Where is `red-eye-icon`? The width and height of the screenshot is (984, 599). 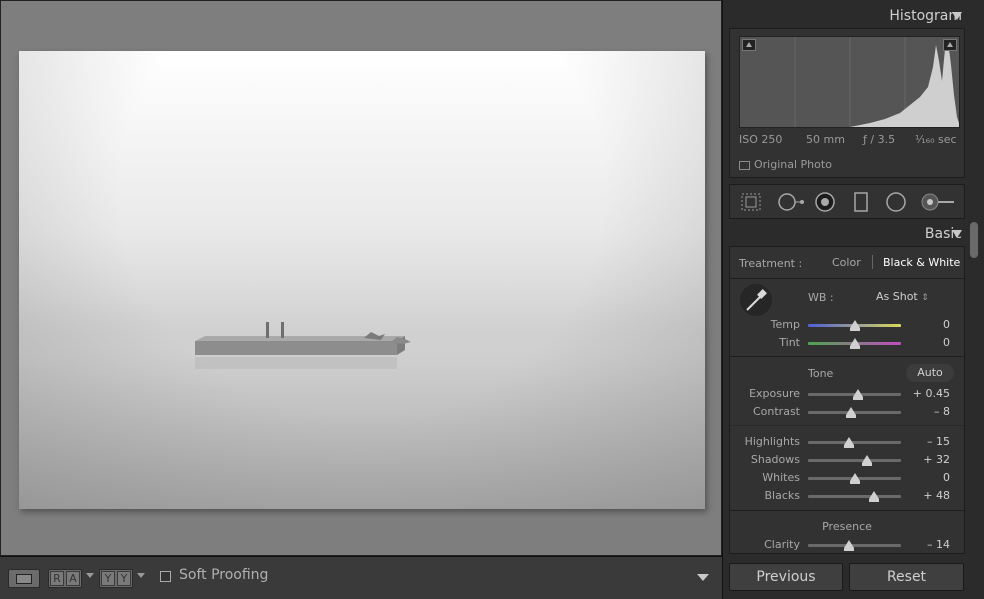 red-eye-icon is located at coordinates (825, 202).